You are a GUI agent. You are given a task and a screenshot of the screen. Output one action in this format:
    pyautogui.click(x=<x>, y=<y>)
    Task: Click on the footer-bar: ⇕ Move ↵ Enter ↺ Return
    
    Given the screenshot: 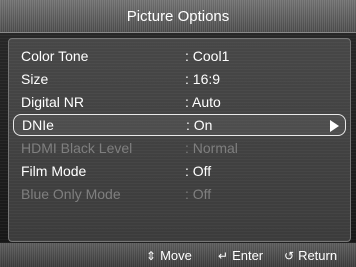 What is the action you would take?
    pyautogui.click(x=178, y=255)
    